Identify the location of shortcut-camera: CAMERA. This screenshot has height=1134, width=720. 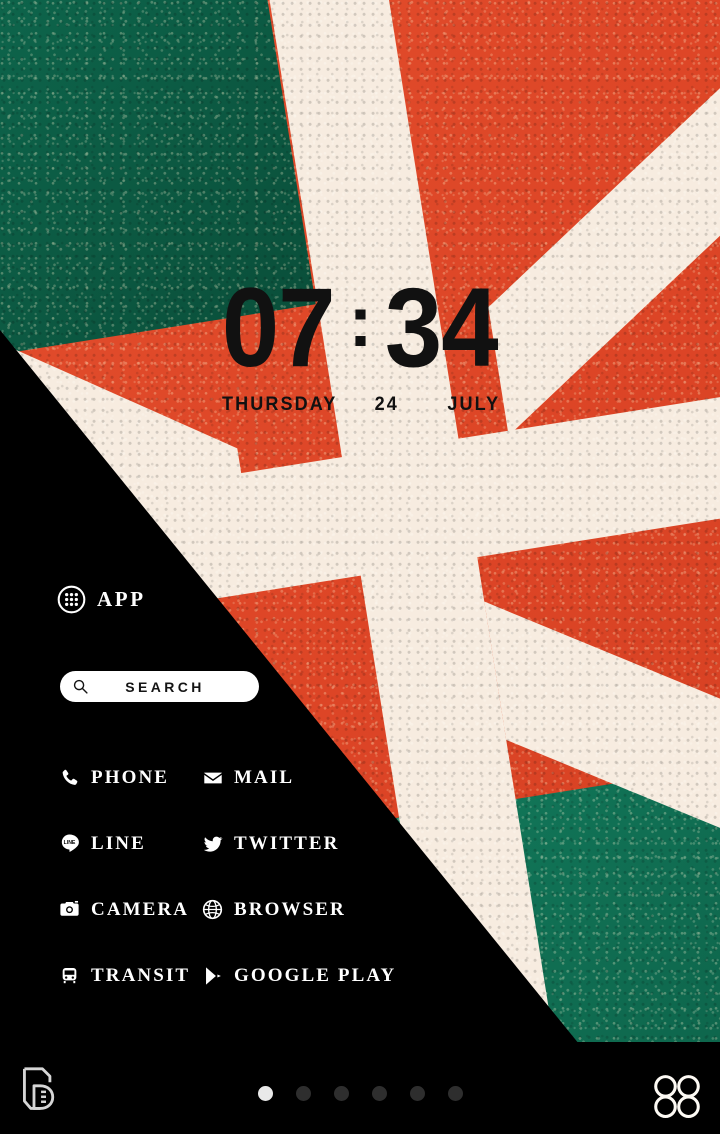
(128, 909).